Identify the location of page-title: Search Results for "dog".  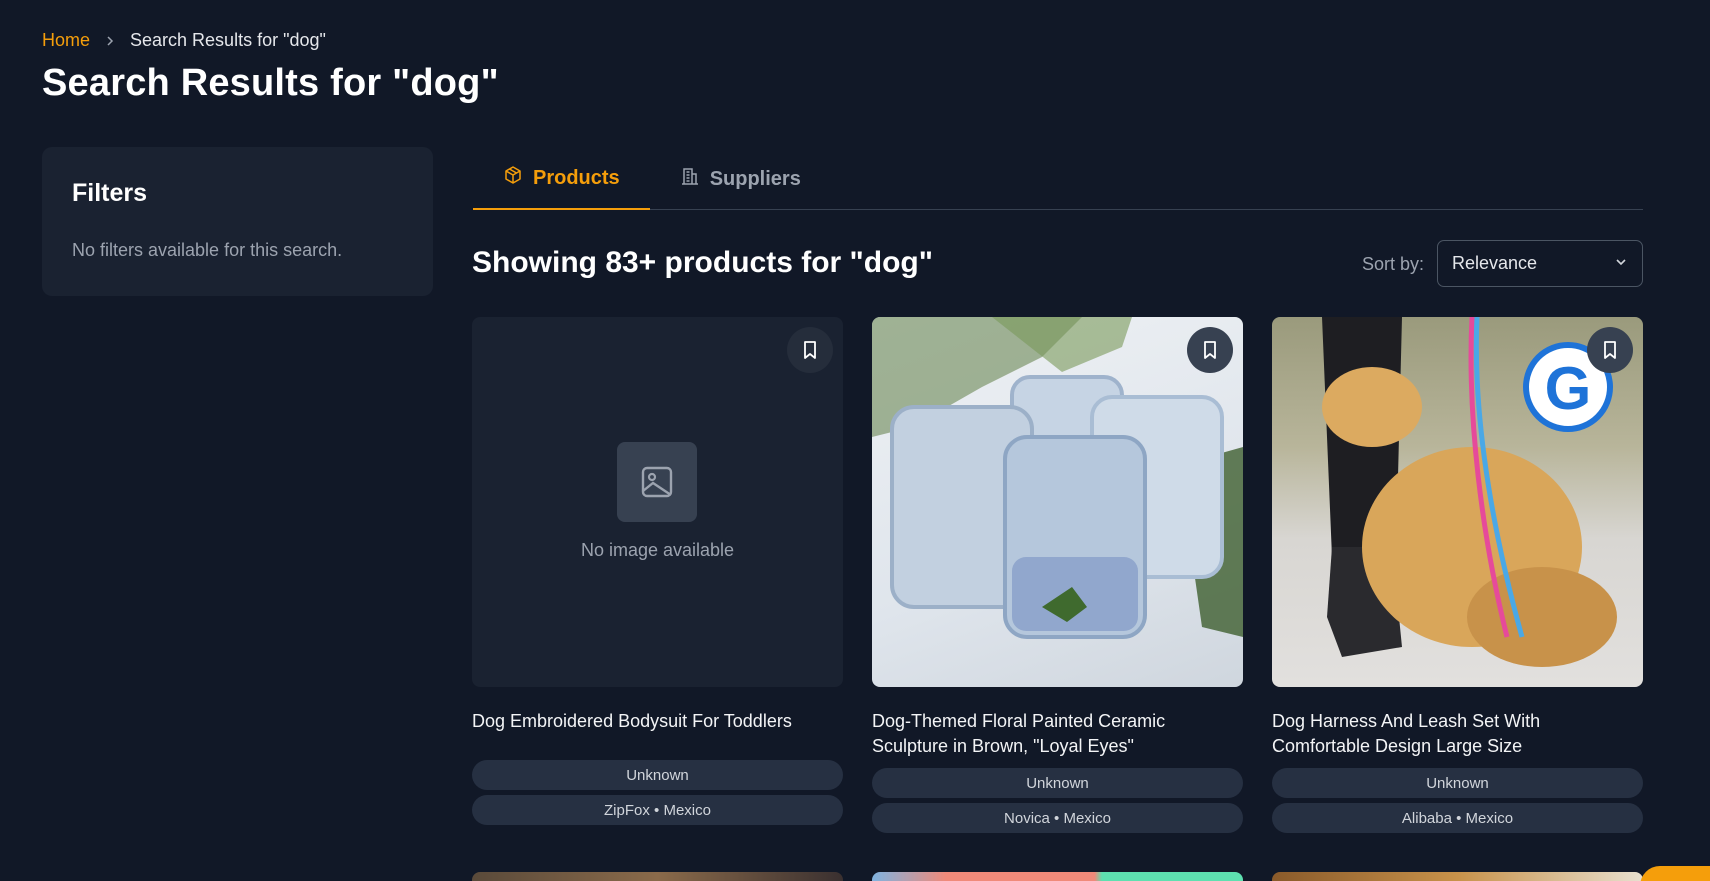
(270, 83).